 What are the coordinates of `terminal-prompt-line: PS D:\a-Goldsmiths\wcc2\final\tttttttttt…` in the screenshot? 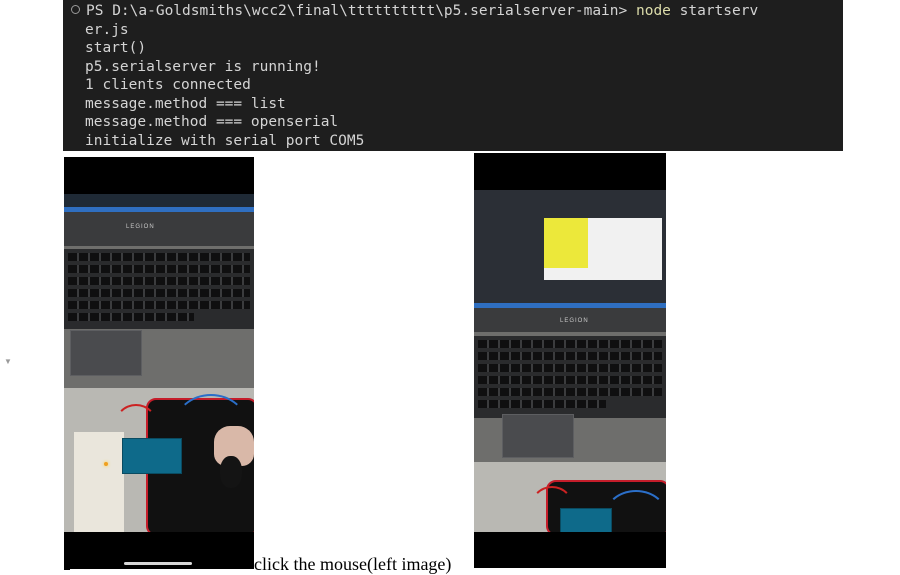 It's located at (457, 11).